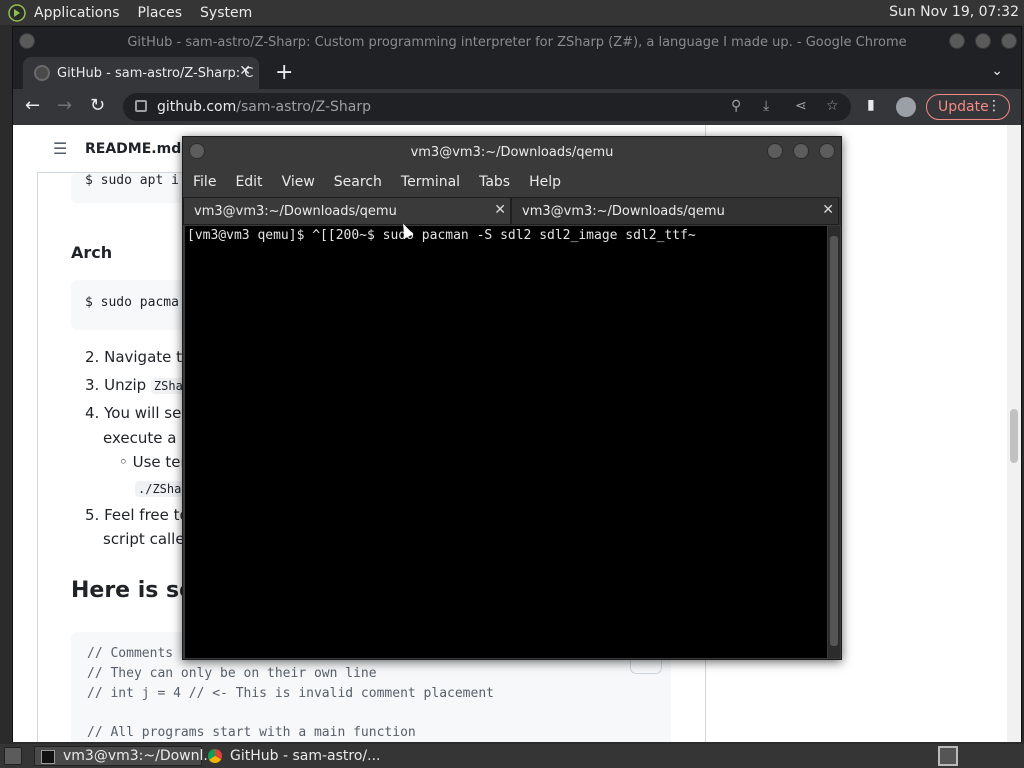 The height and width of the screenshot is (768, 1024). I want to click on menu-help: Help, so click(545, 182).